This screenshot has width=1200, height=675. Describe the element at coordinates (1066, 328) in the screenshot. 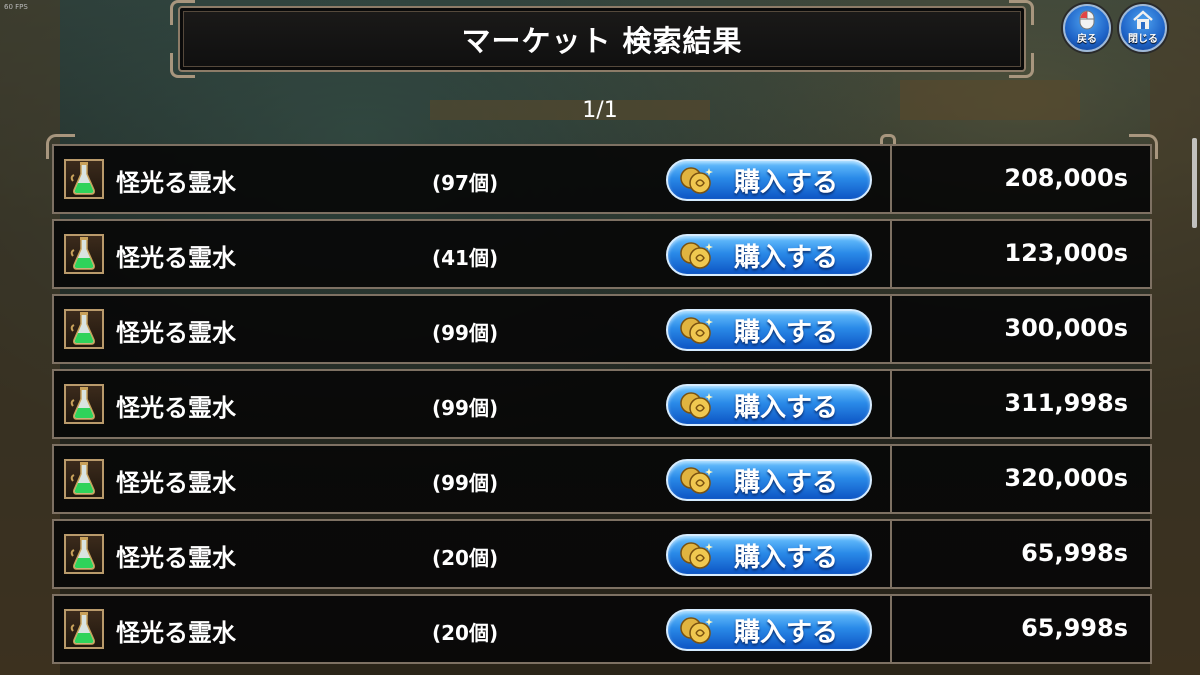

I see `item-price: 300,000s` at that location.